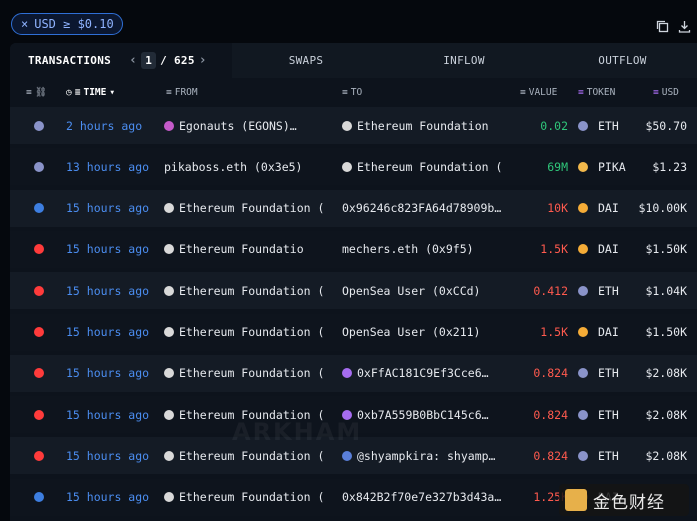 This screenshot has height=521, width=697. Describe the element at coordinates (666, 332) in the screenshot. I see `row-usd: $1.50K` at that location.